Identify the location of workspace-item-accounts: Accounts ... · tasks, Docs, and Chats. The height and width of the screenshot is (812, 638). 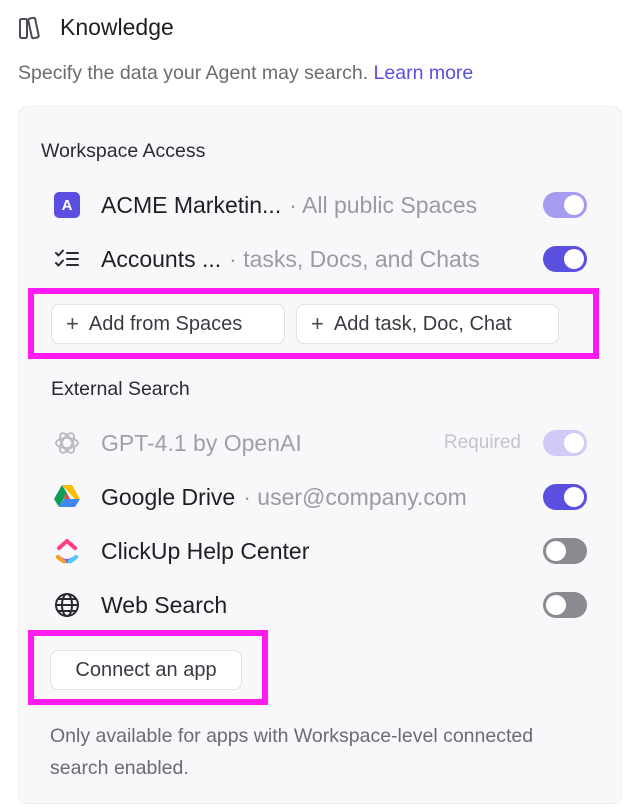
(320, 259).